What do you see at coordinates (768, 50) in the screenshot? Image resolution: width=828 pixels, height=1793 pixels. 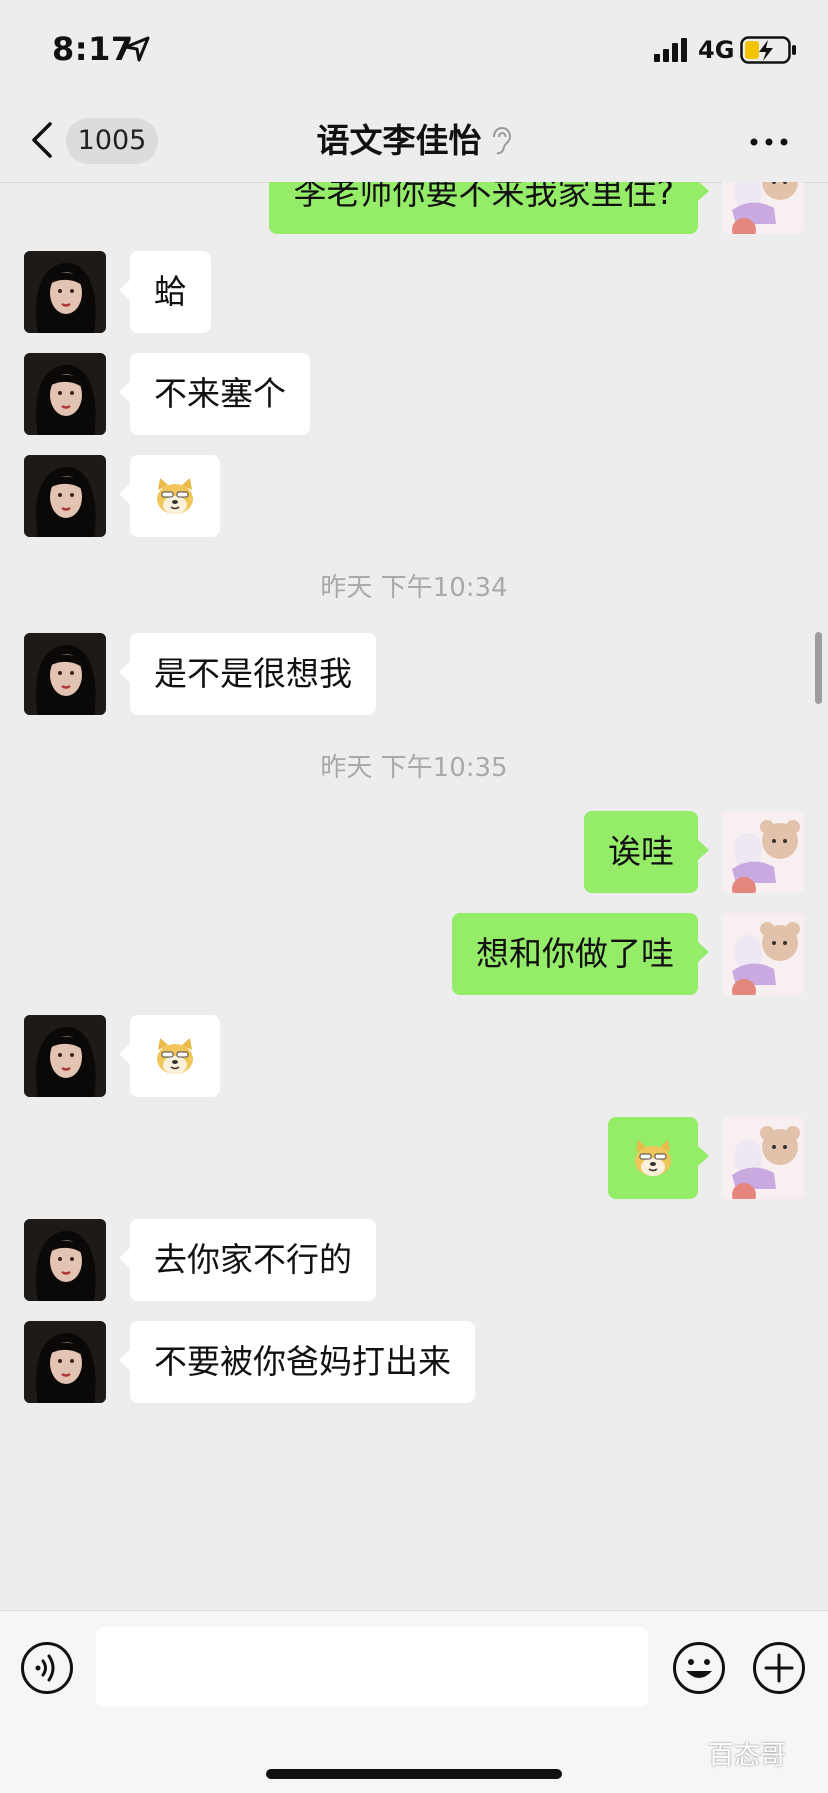 I see `battery-charging-icon` at bounding box center [768, 50].